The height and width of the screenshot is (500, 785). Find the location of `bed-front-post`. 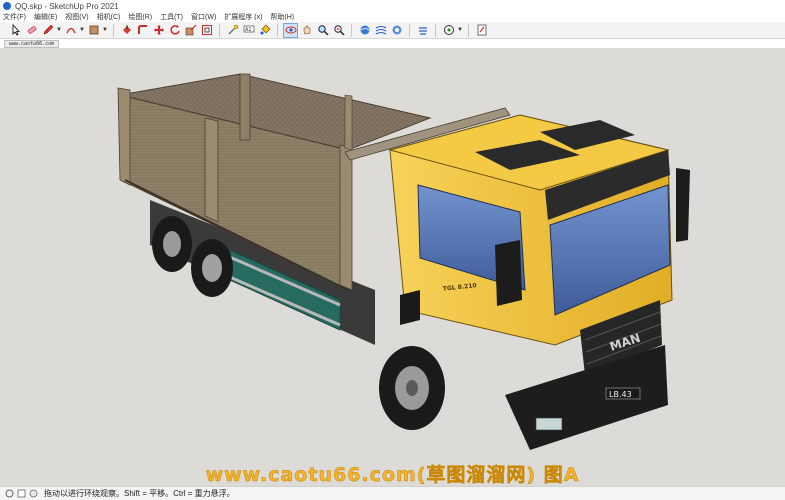

bed-front-post is located at coordinates (348, 122).